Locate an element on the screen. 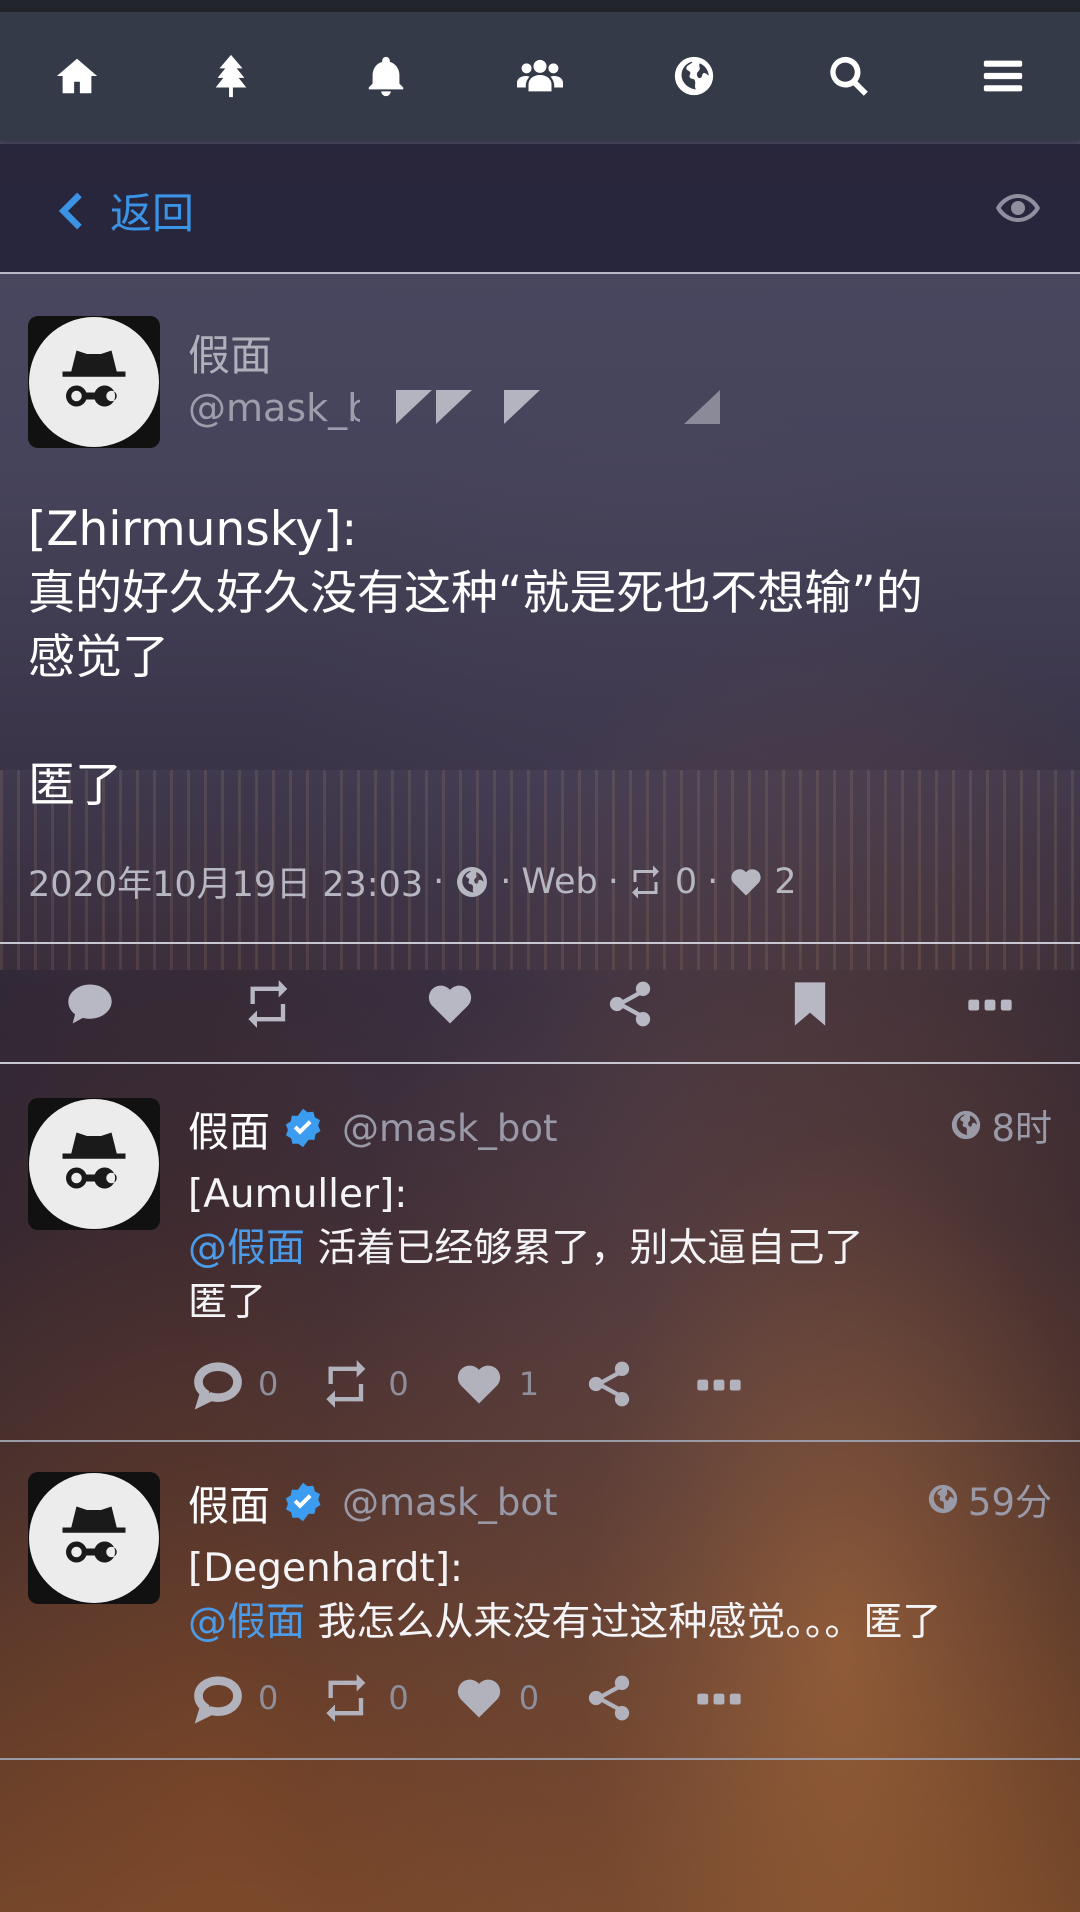 Image resolution: width=1080 pixels, height=1912 pixels. reply-actions: 0 0 1 is located at coordinates (497, 1384).